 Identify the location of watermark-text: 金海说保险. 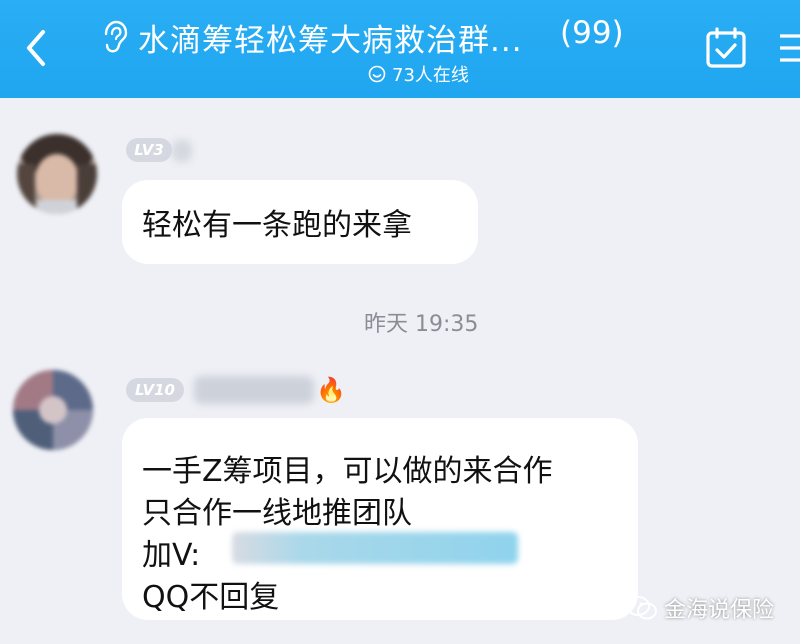
(719, 610).